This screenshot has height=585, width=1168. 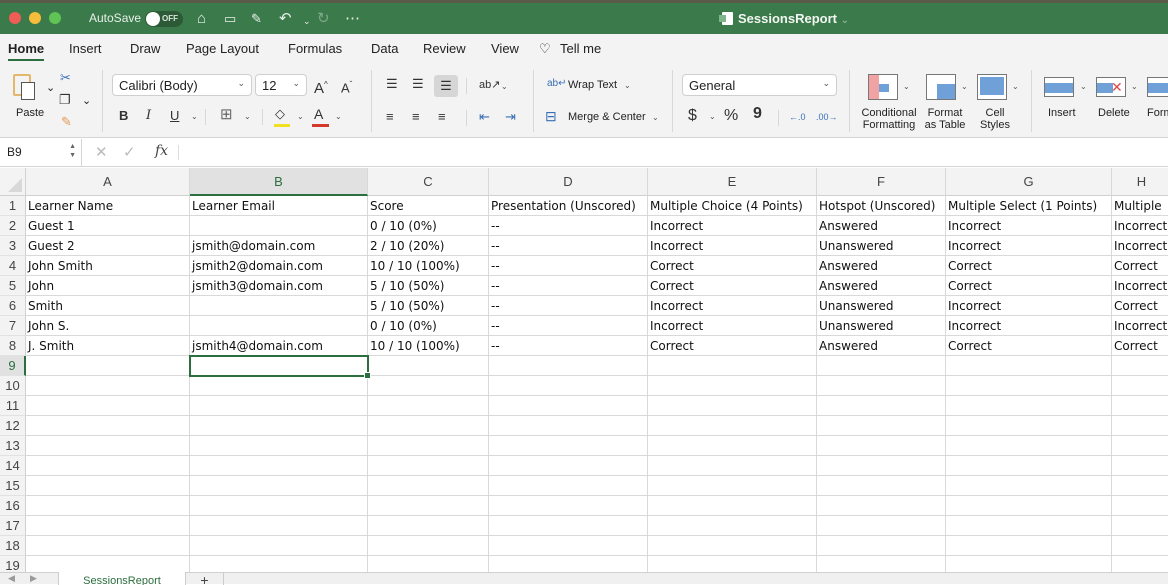 What do you see at coordinates (881, 246) in the screenshot?
I see `cell-f3: Unanswered` at bounding box center [881, 246].